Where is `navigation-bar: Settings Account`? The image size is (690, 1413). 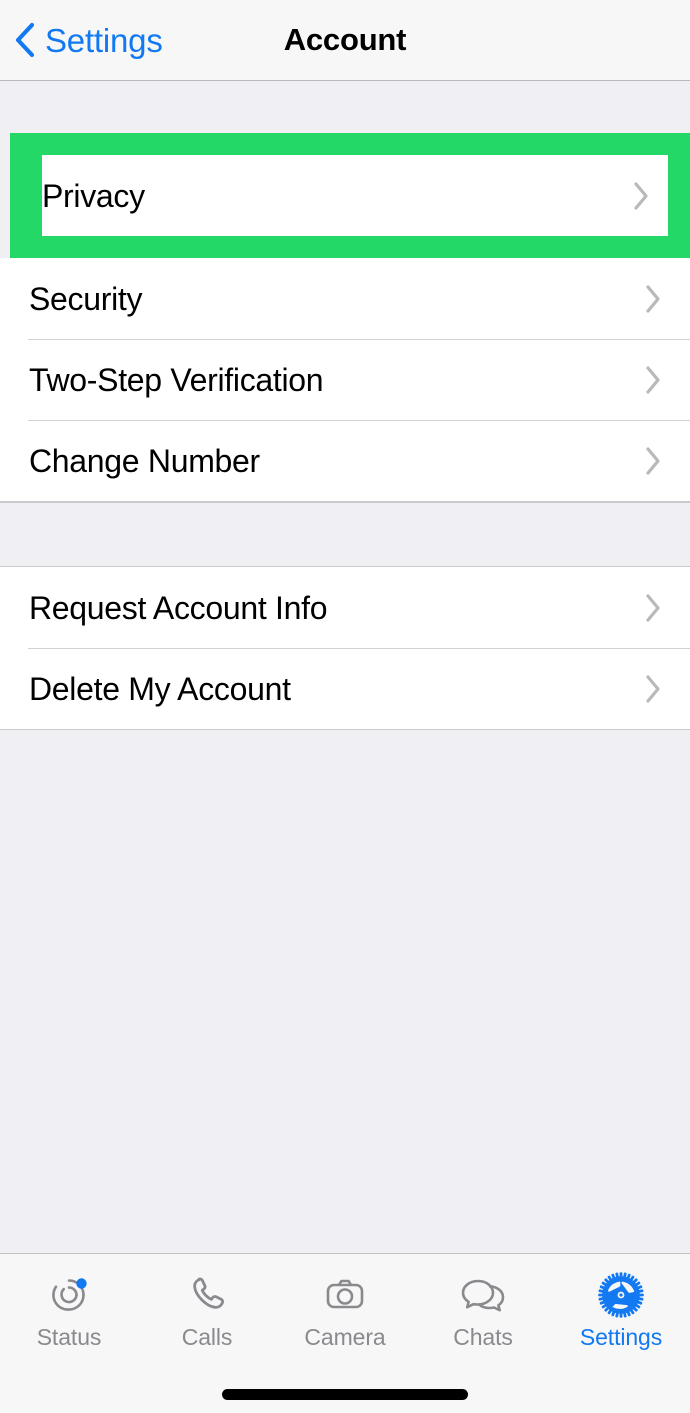 navigation-bar: Settings Account is located at coordinates (345, 40).